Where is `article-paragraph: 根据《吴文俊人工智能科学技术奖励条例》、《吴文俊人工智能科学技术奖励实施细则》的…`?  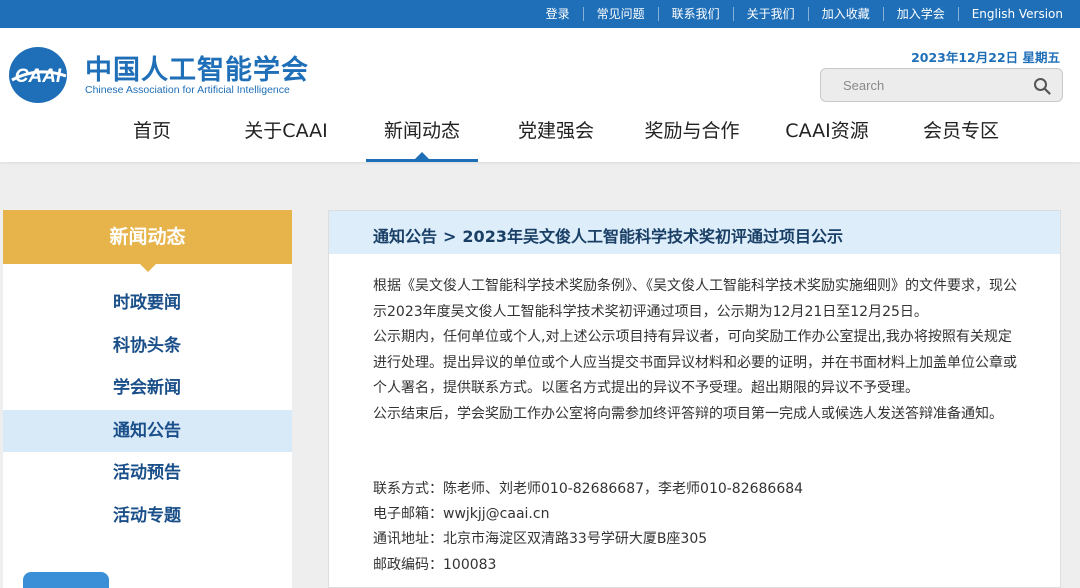
article-paragraph: 根据《吴文俊人工智能科学技术奖励条例》、《吴文俊人工智能科学技术奖励实施细则》的… is located at coordinates (695, 299).